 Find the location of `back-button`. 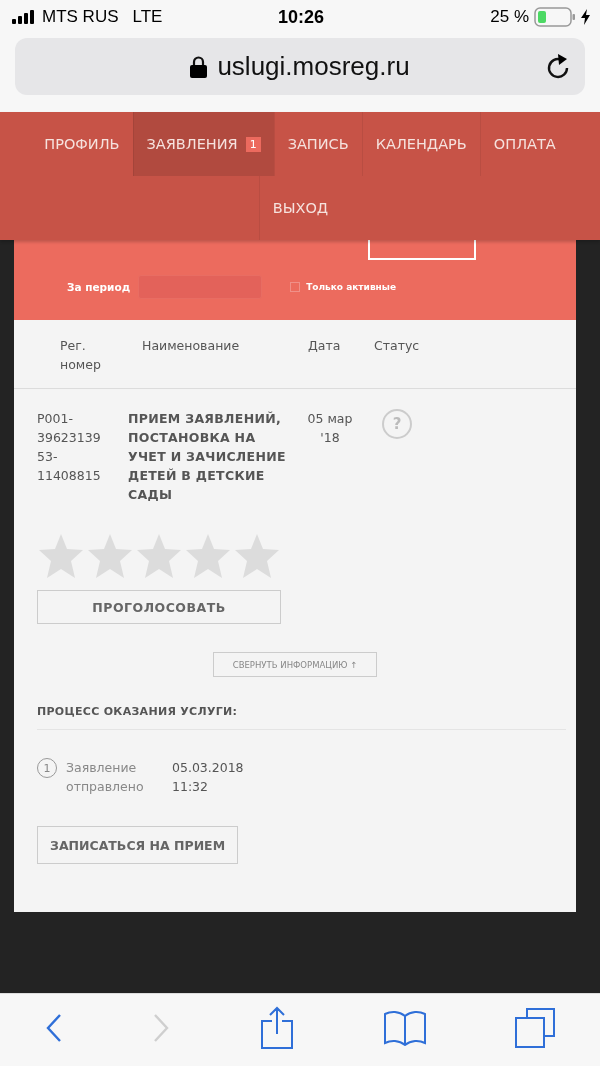

back-button is located at coordinates (53, 1028).